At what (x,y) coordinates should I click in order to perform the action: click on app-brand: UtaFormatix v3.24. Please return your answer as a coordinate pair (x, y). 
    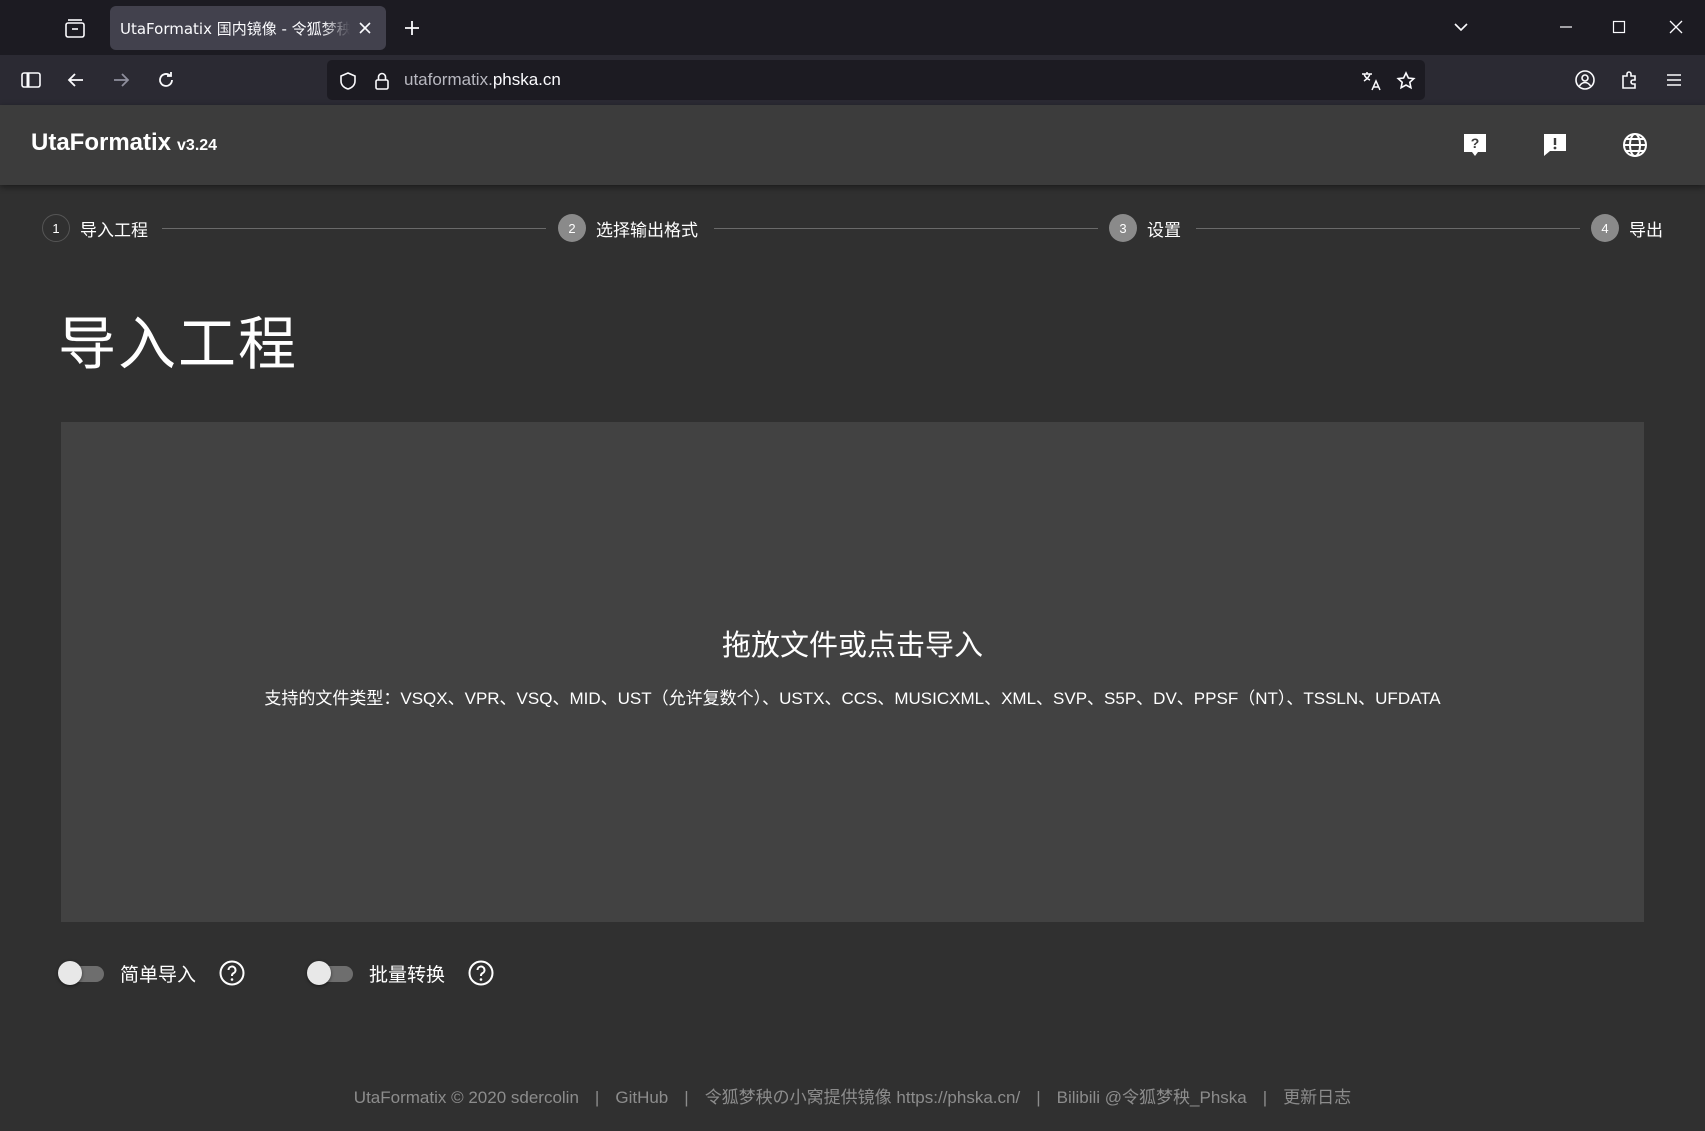
    Looking at the image, I should click on (124, 143).